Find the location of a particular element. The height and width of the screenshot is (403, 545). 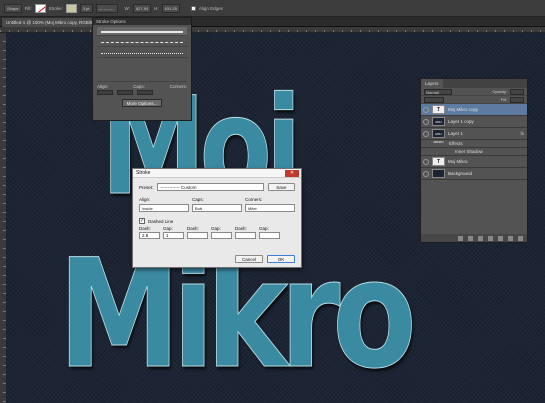

dialog-buttons: Cancel OK is located at coordinates (265, 259).